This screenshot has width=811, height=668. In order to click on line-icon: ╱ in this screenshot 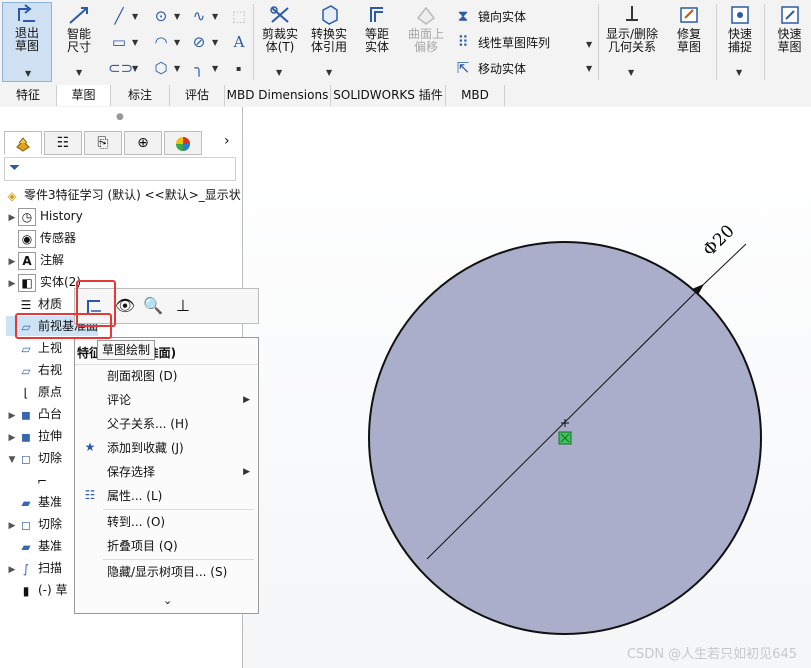, I will do `click(119, 16)`.